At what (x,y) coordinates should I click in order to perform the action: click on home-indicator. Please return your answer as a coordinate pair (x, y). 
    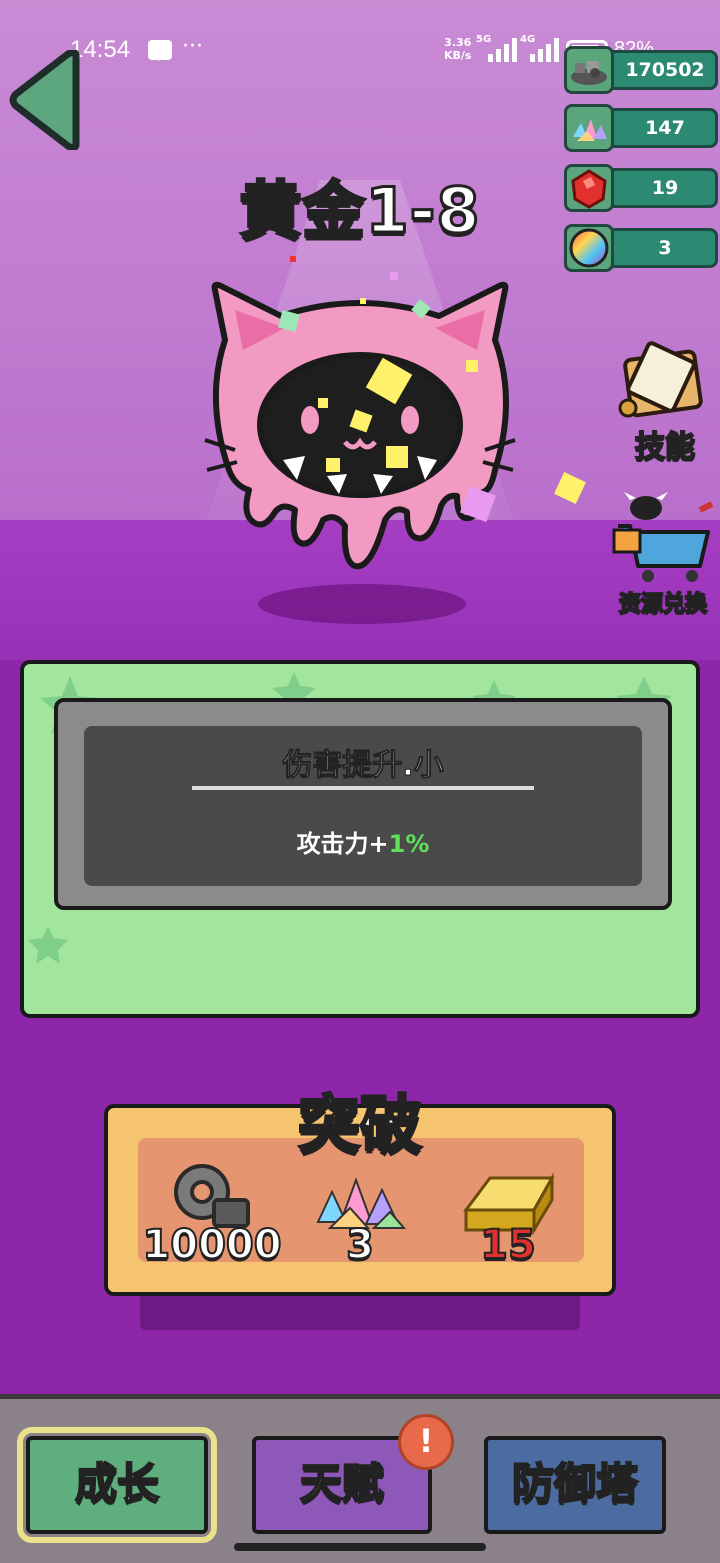
    Looking at the image, I should click on (360, 1547).